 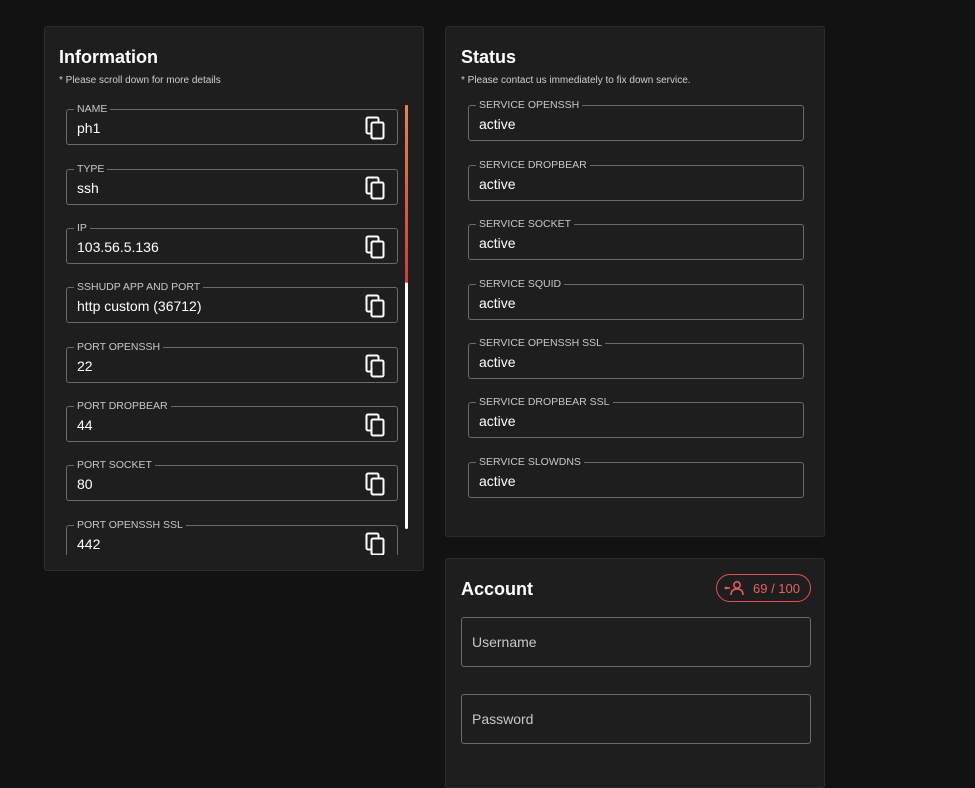 What do you see at coordinates (85, 366) in the screenshot?
I see `field-value: 22` at bounding box center [85, 366].